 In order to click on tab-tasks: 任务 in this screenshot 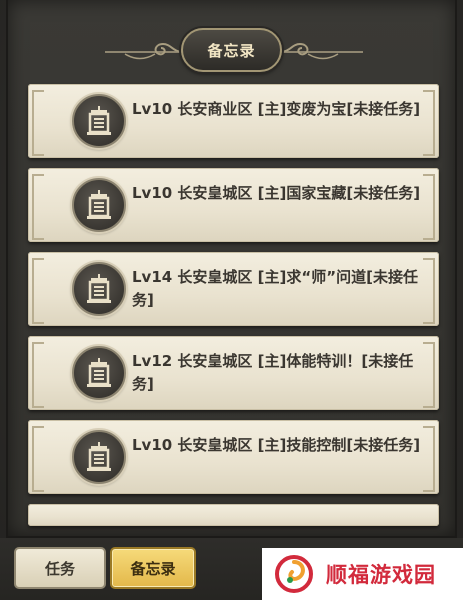, I will do `click(60, 568)`.